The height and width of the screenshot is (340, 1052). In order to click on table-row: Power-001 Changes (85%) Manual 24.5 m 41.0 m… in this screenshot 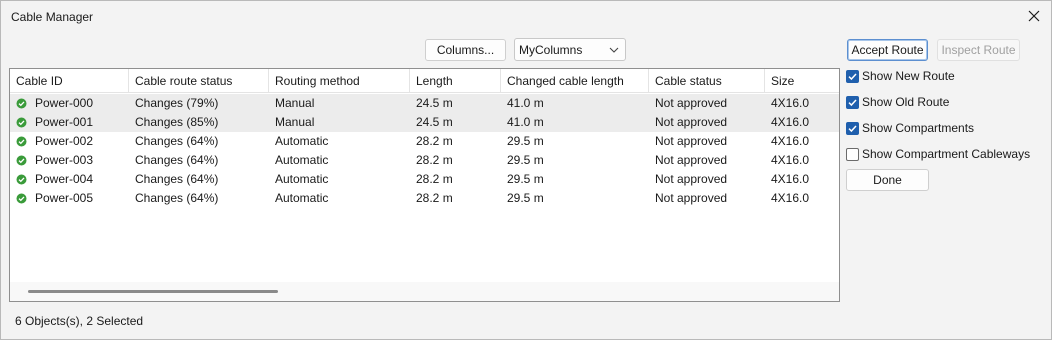, I will do `click(424, 122)`.